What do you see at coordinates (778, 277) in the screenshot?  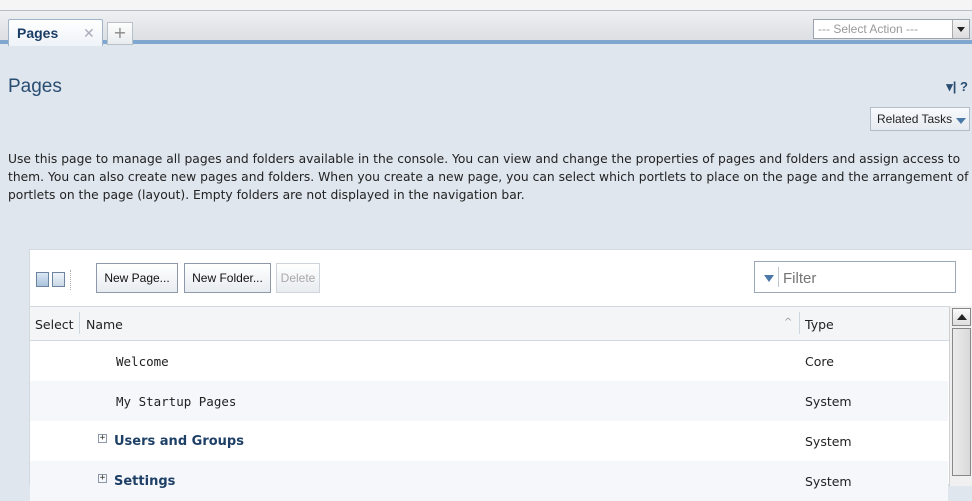 I see `filter-divider` at bounding box center [778, 277].